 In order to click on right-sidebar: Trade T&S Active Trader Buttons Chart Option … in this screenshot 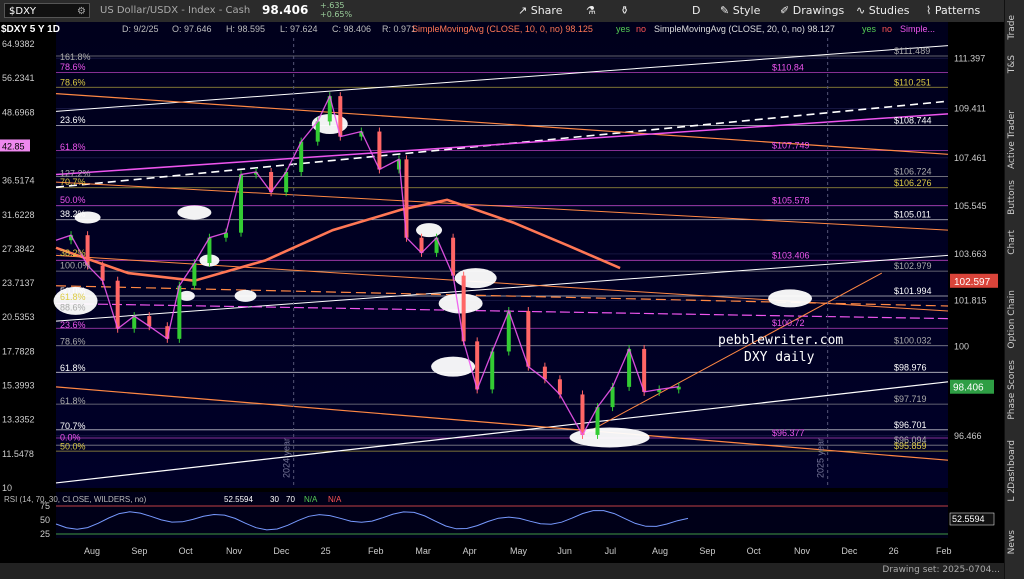, I will do `click(1014, 289)`.